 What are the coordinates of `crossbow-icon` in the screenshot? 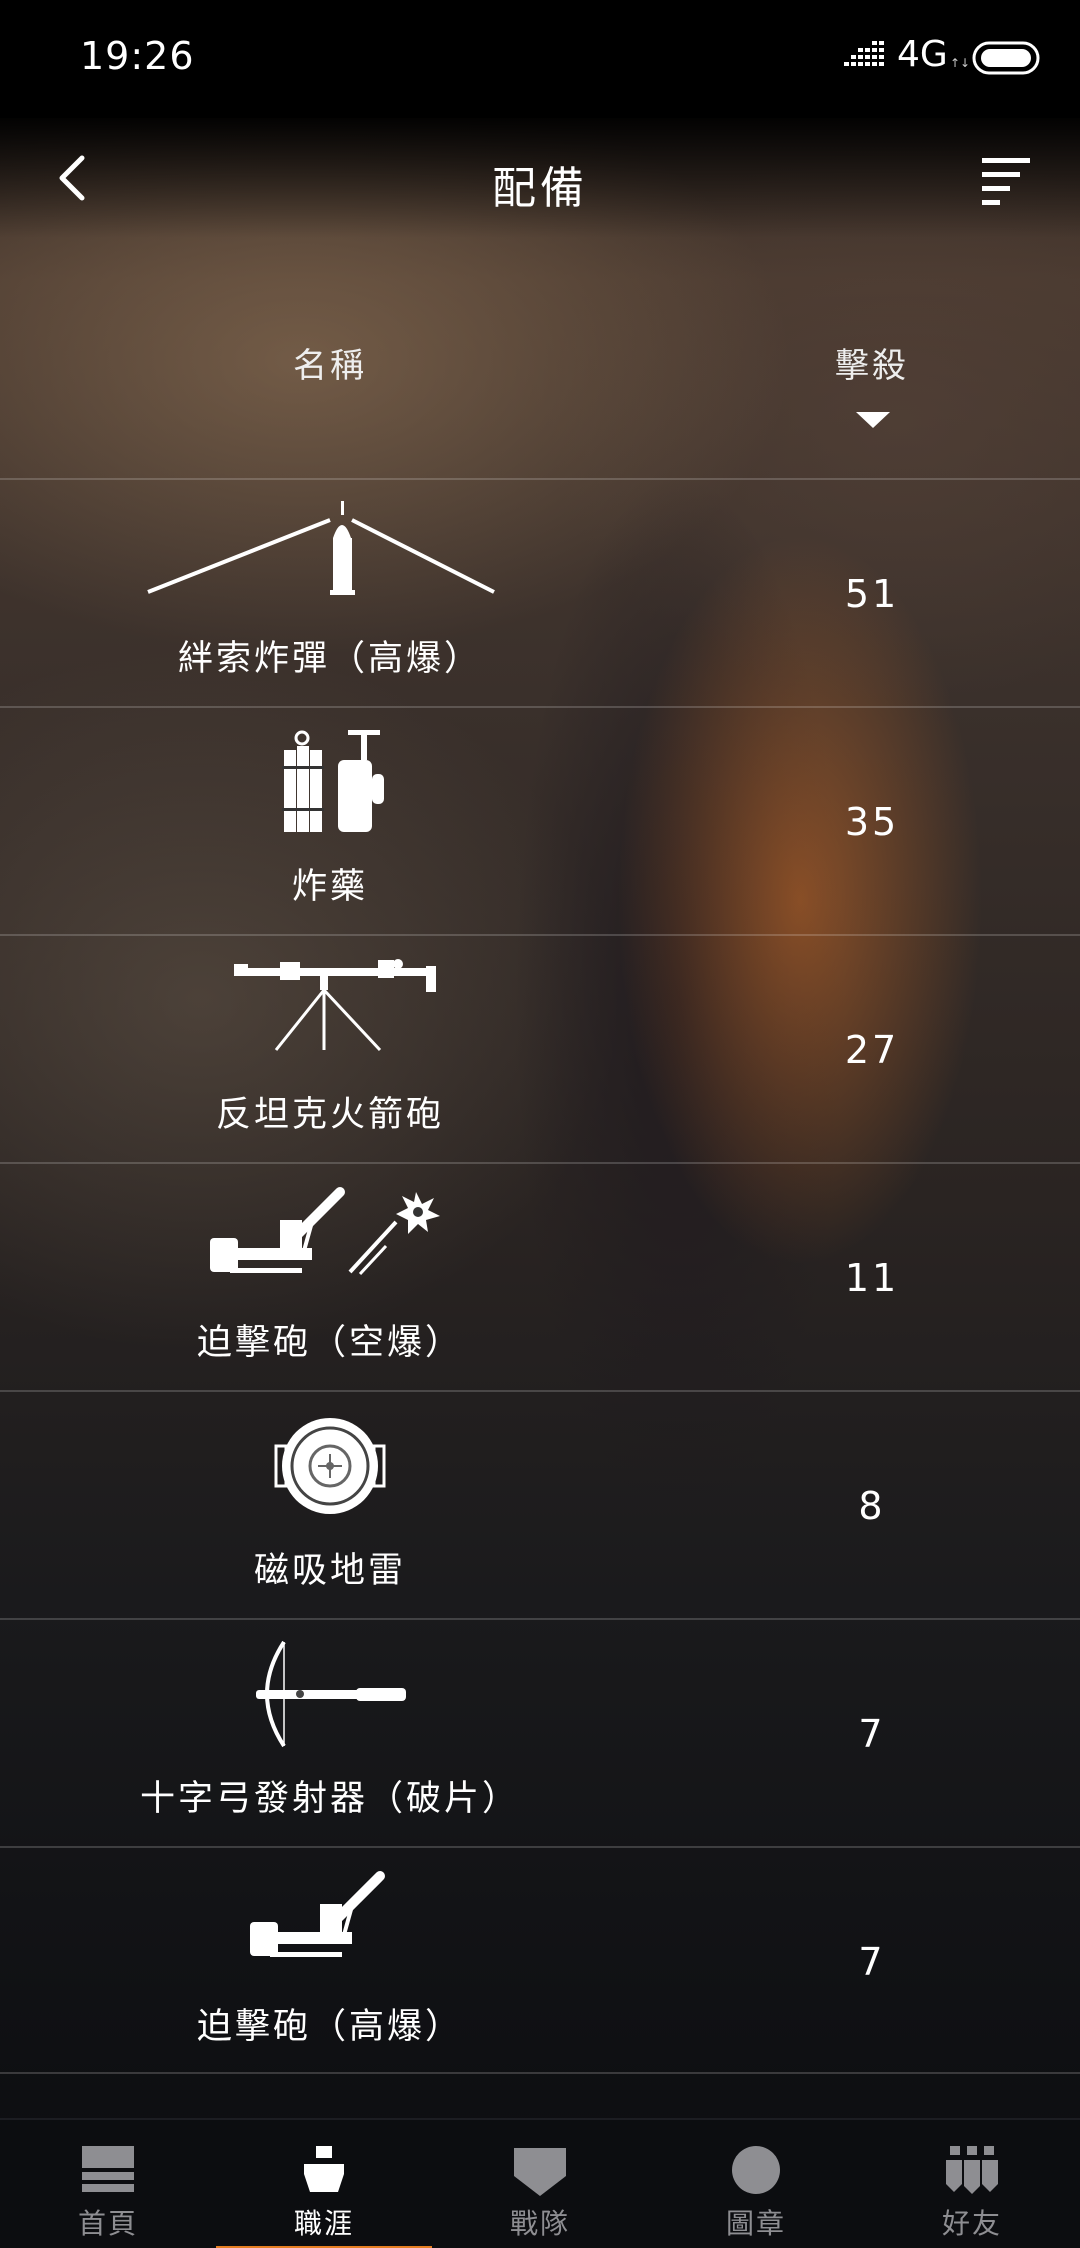 It's located at (331, 1694).